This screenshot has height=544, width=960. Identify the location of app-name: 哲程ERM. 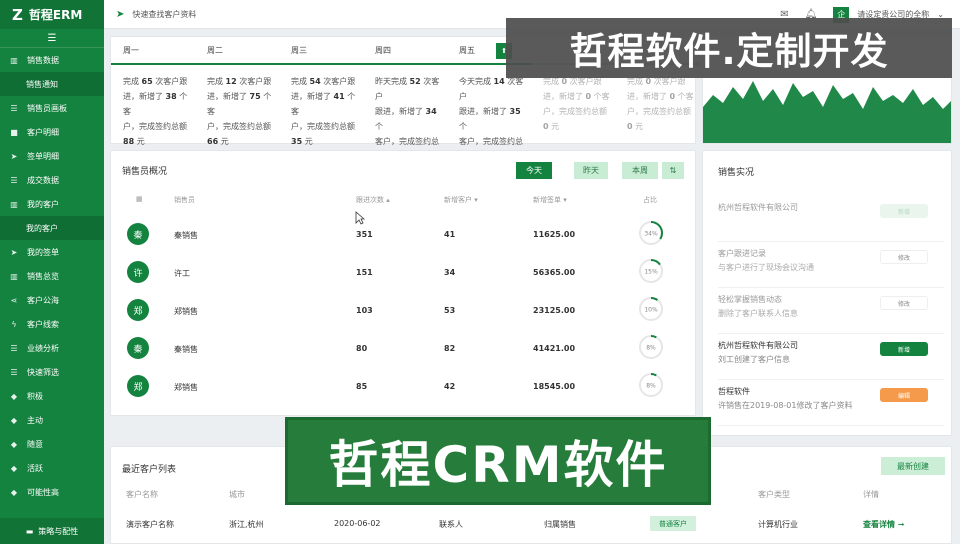
(55, 15).